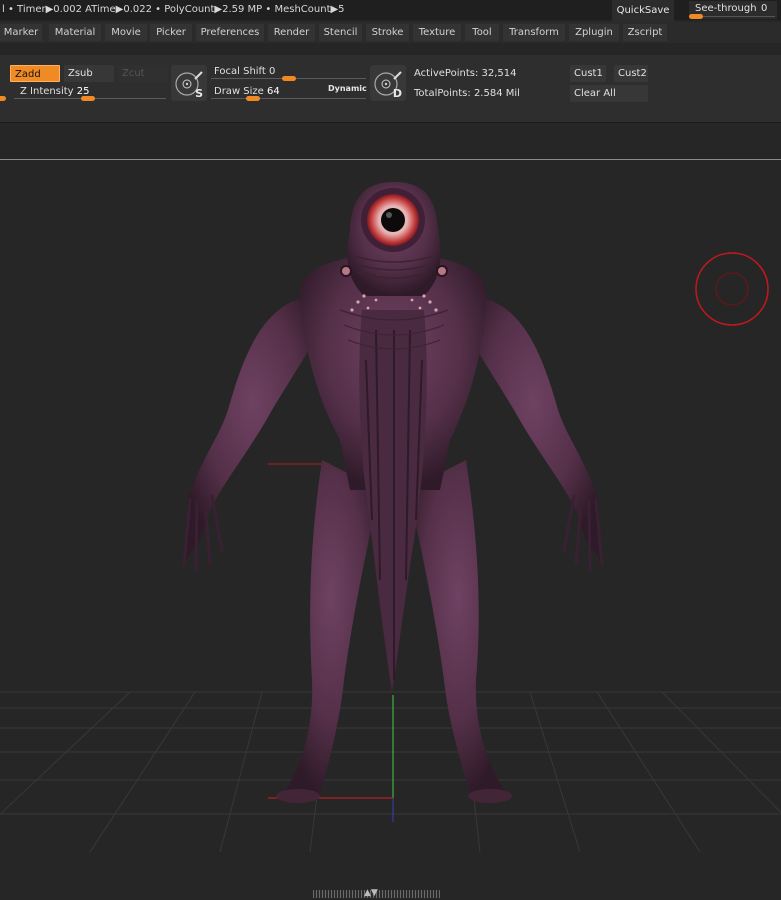 Image resolution: width=781 pixels, height=900 pixels. I want to click on see-through-knob, so click(696, 16).